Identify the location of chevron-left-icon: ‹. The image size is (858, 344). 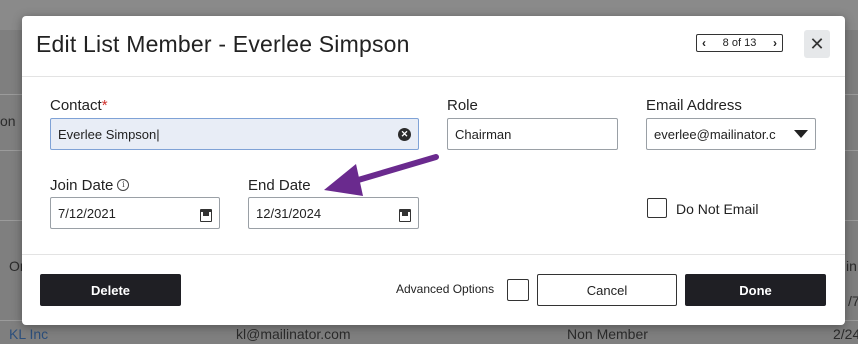
(704, 43).